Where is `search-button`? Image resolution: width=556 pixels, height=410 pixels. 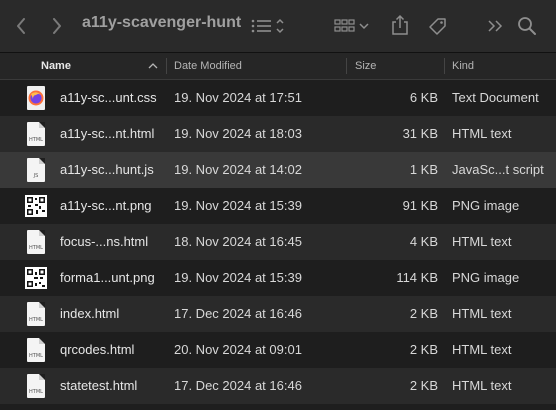
search-button is located at coordinates (527, 26).